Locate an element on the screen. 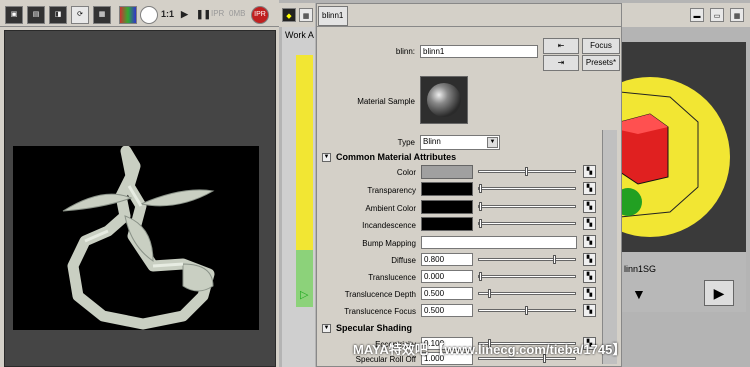 Image resolution: width=750 pixels, height=367 pixels. node-type-label: blinn: is located at coordinates (405, 51).